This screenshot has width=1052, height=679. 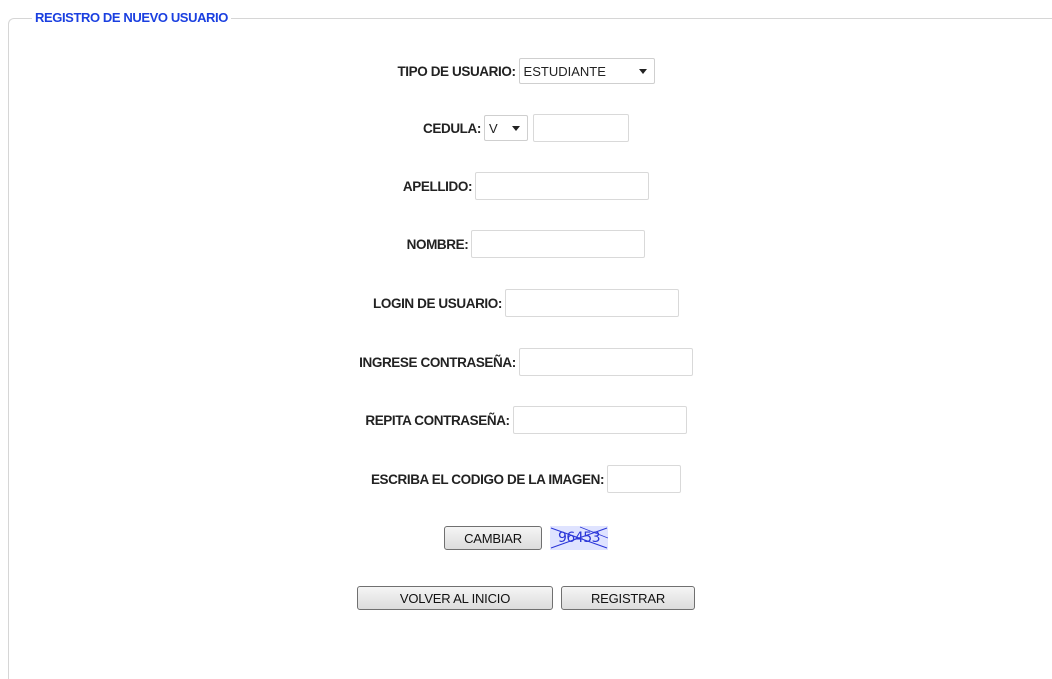 I want to click on nombre-label: NOMBRE:, so click(x=437, y=244).